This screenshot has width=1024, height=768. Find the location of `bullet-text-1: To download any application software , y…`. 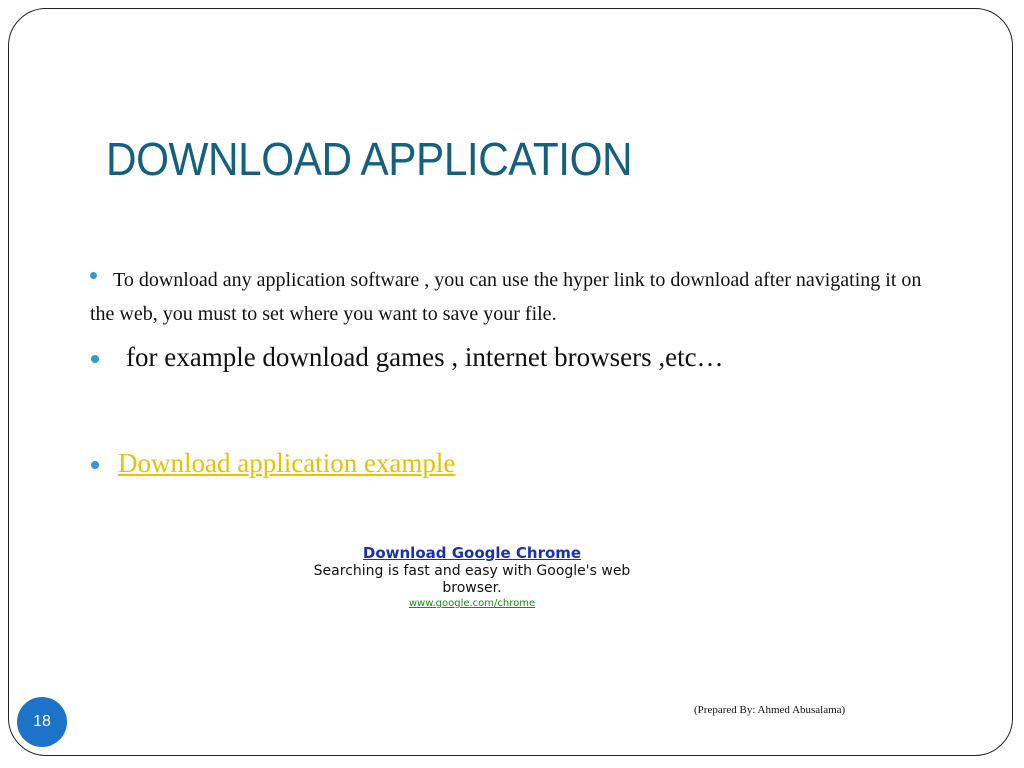

bullet-text-1: To download any application software , y… is located at coordinates (506, 297).